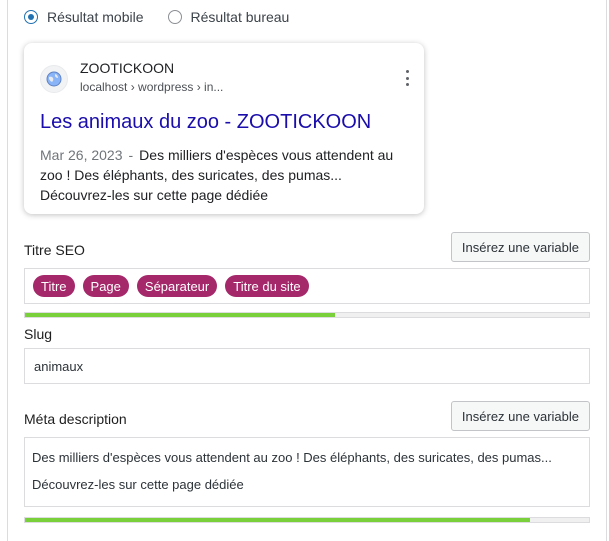  I want to click on variable-pill-separator: Séparateur, so click(177, 286).